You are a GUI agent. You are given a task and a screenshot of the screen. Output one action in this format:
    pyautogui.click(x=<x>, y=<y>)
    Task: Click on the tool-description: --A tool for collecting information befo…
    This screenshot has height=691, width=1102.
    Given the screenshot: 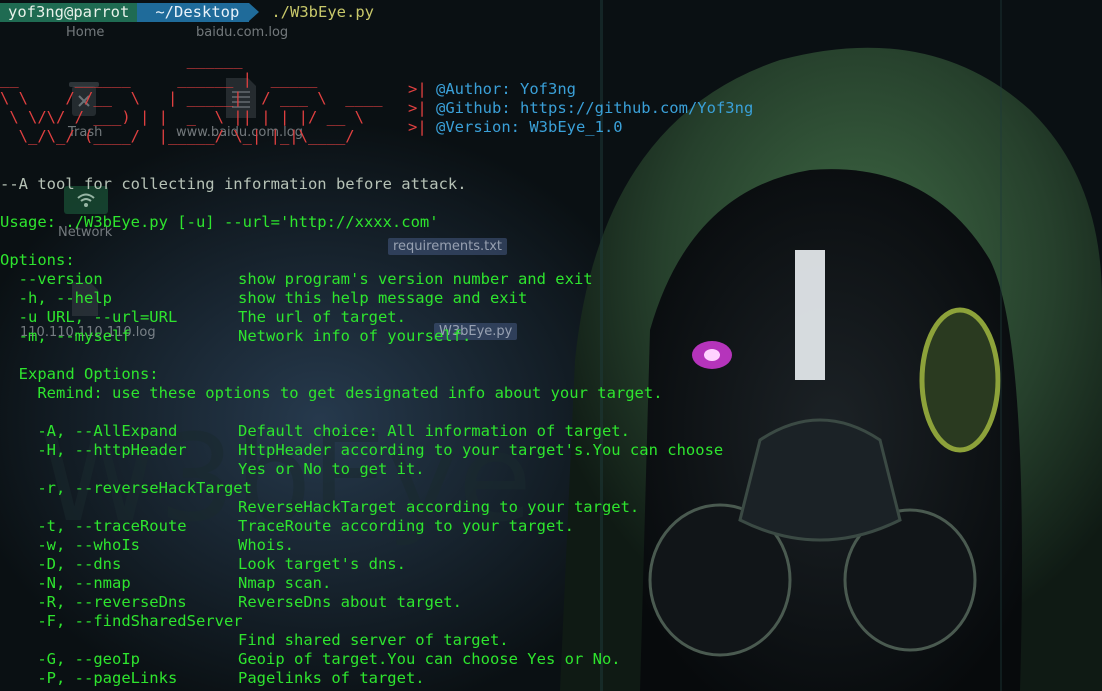 What is the action you would take?
    pyautogui.click(x=233, y=184)
    